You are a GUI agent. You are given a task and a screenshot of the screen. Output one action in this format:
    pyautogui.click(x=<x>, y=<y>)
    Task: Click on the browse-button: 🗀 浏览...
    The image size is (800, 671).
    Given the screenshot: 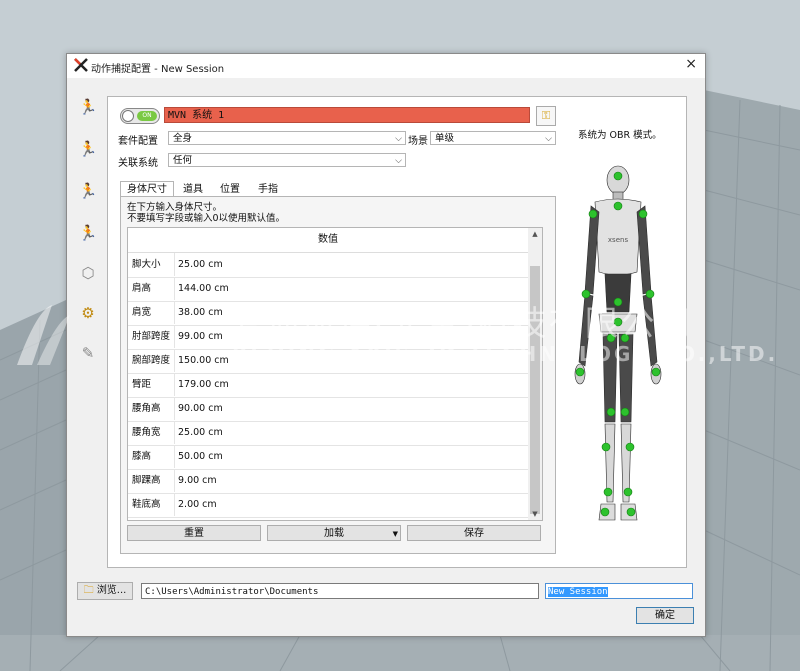 What is the action you would take?
    pyautogui.click(x=105, y=591)
    